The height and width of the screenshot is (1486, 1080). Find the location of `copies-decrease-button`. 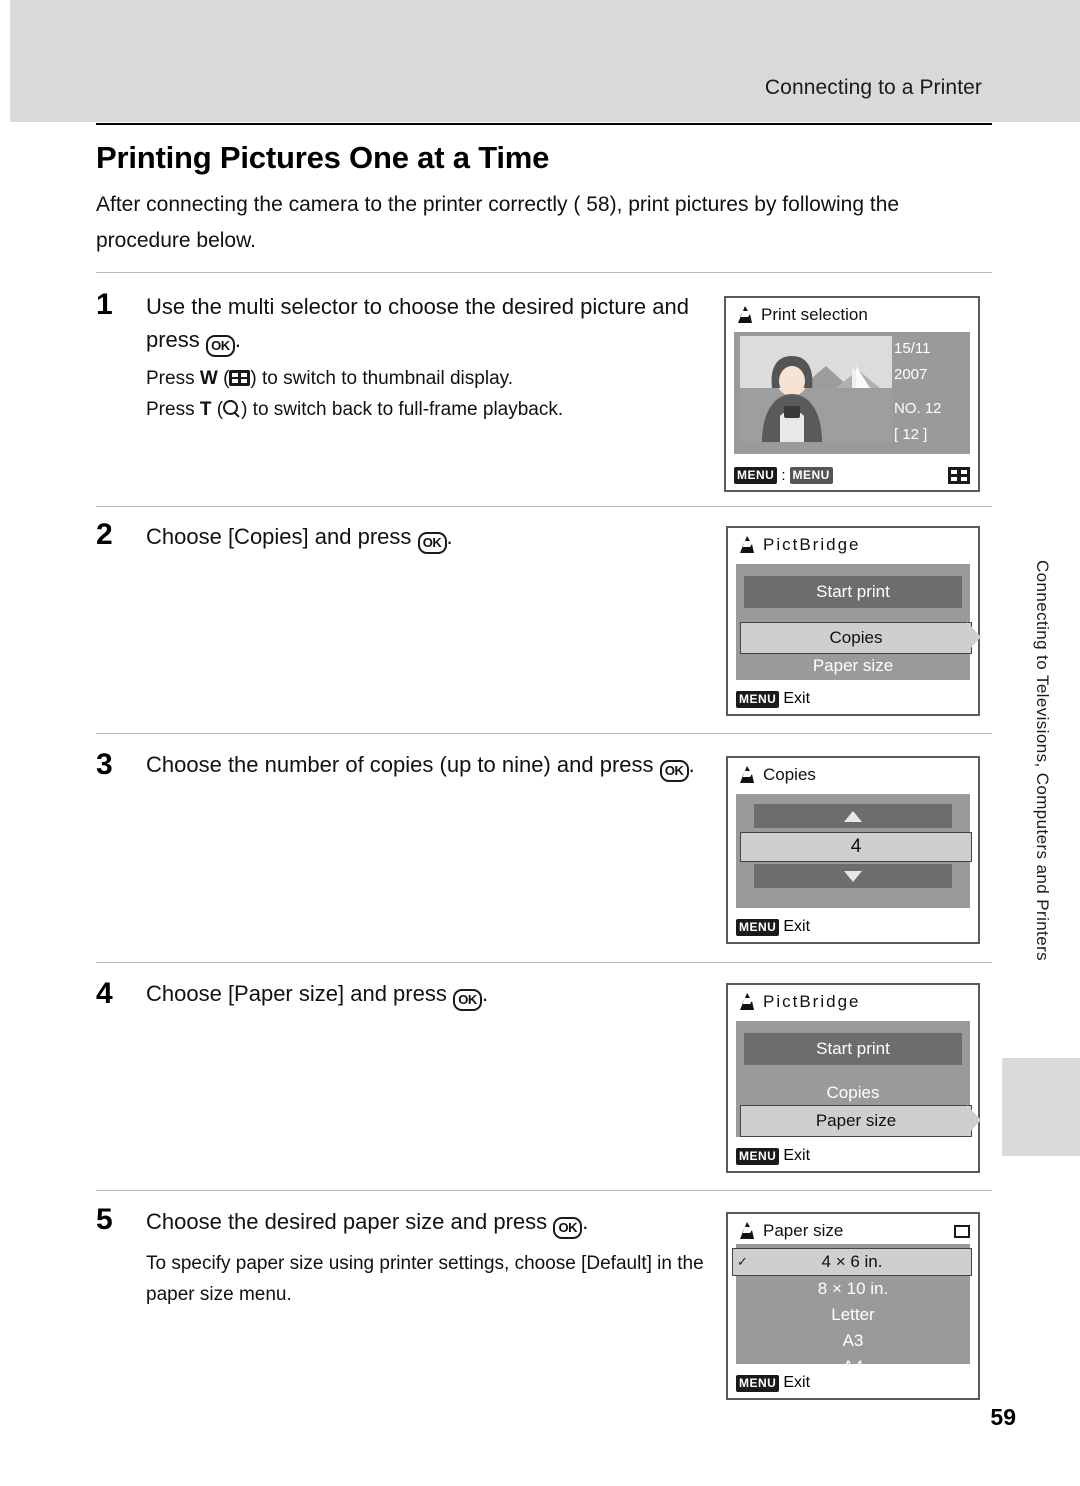

copies-decrease-button is located at coordinates (853, 876).